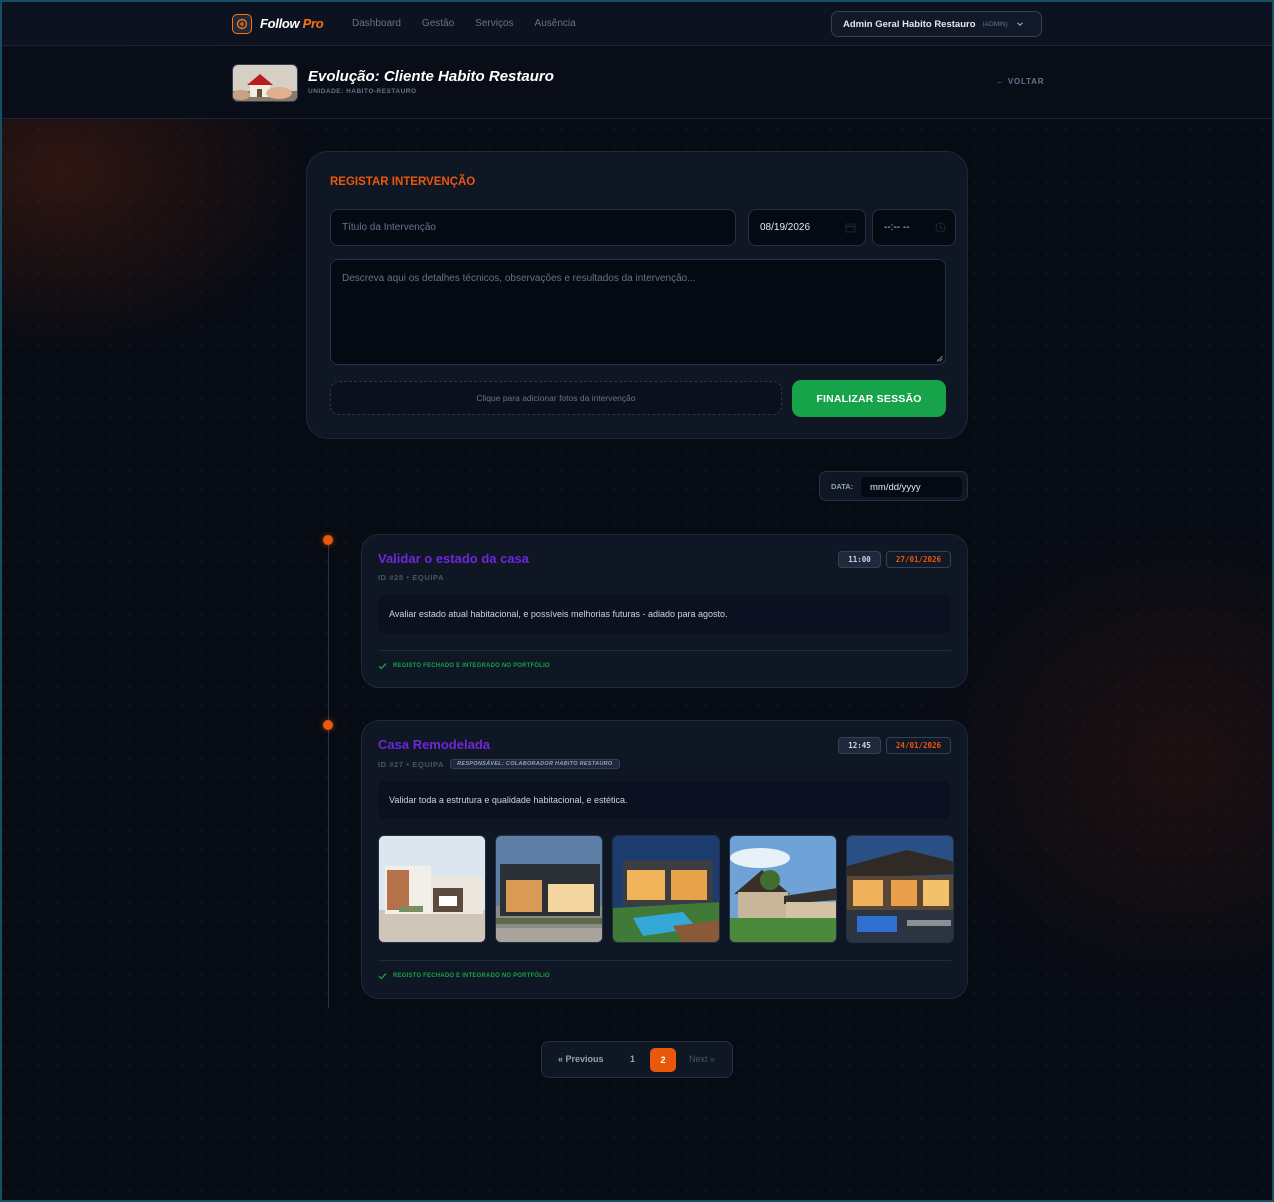 The width and height of the screenshot is (1274, 1202). What do you see at coordinates (859, 559) in the screenshot?
I see `entry-time-badge: 11:00` at bounding box center [859, 559].